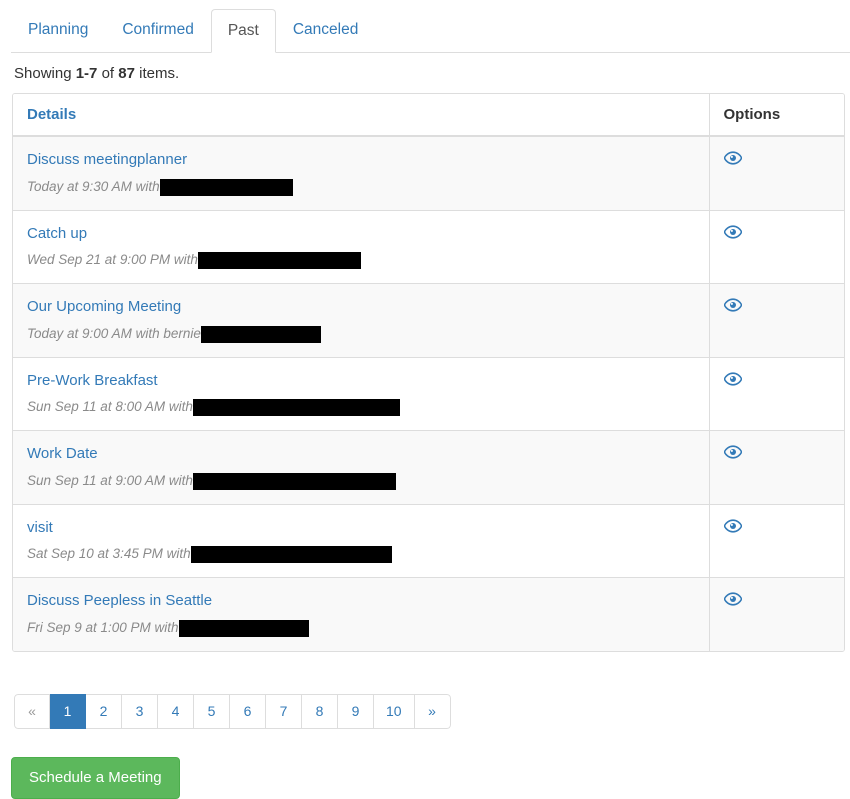 This screenshot has height=799, width=850. What do you see at coordinates (45, 73) in the screenshot?
I see `summary-prefix: Showing` at bounding box center [45, 73].